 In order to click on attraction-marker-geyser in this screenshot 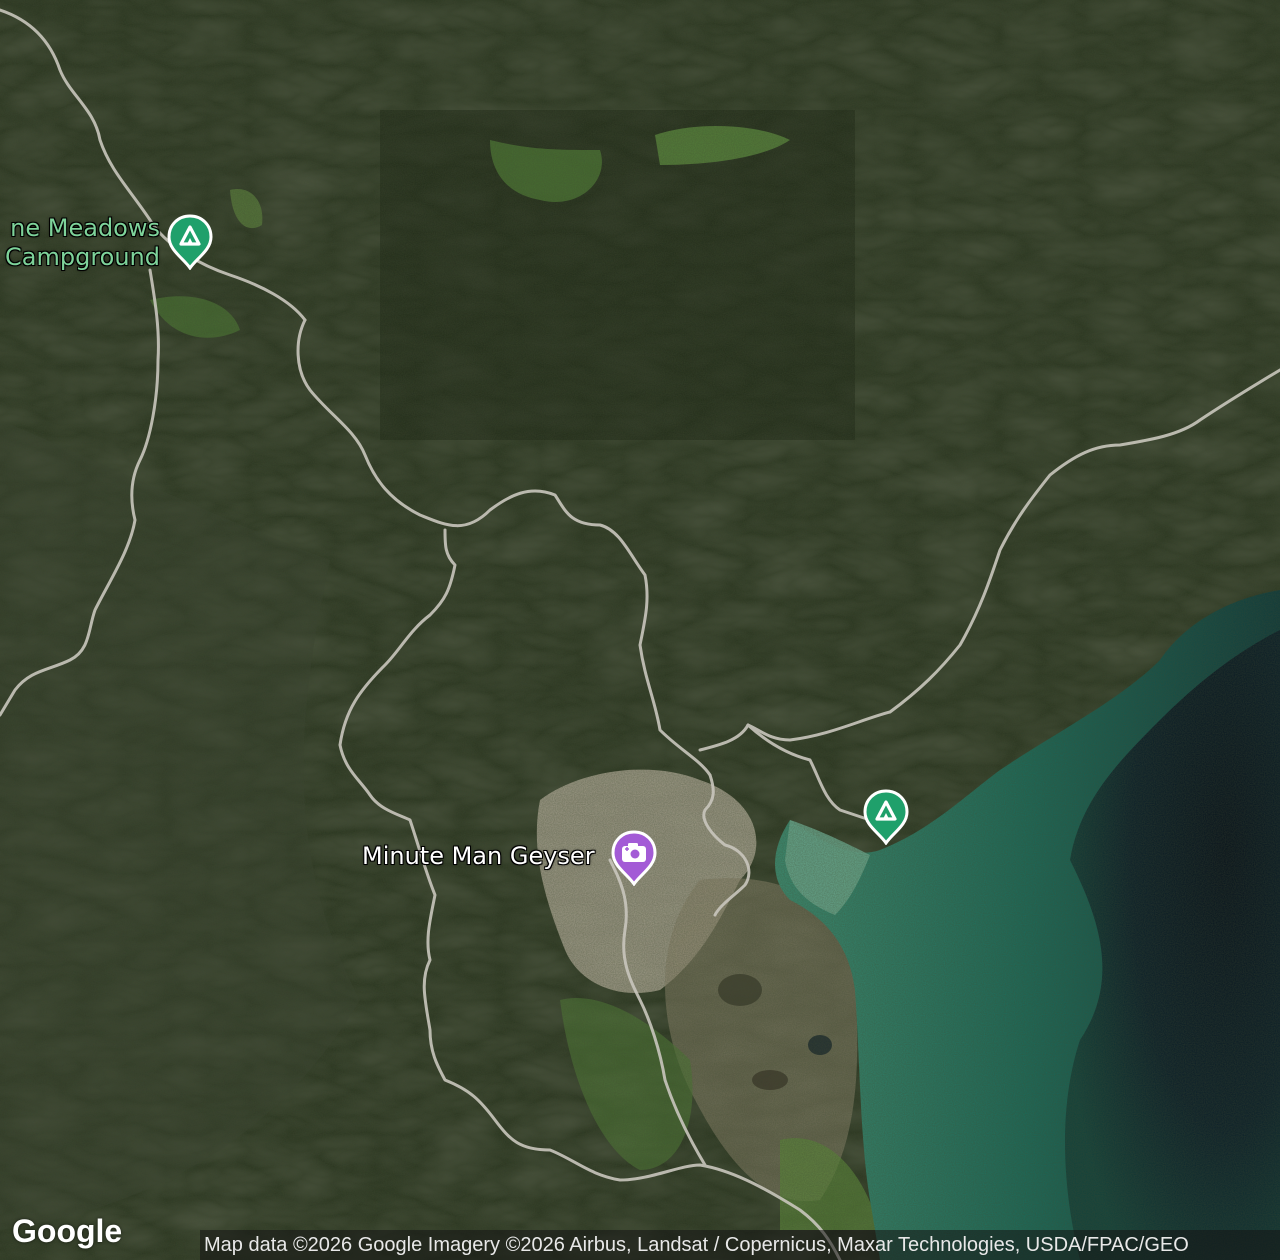, I will do `click(634, 858)`.